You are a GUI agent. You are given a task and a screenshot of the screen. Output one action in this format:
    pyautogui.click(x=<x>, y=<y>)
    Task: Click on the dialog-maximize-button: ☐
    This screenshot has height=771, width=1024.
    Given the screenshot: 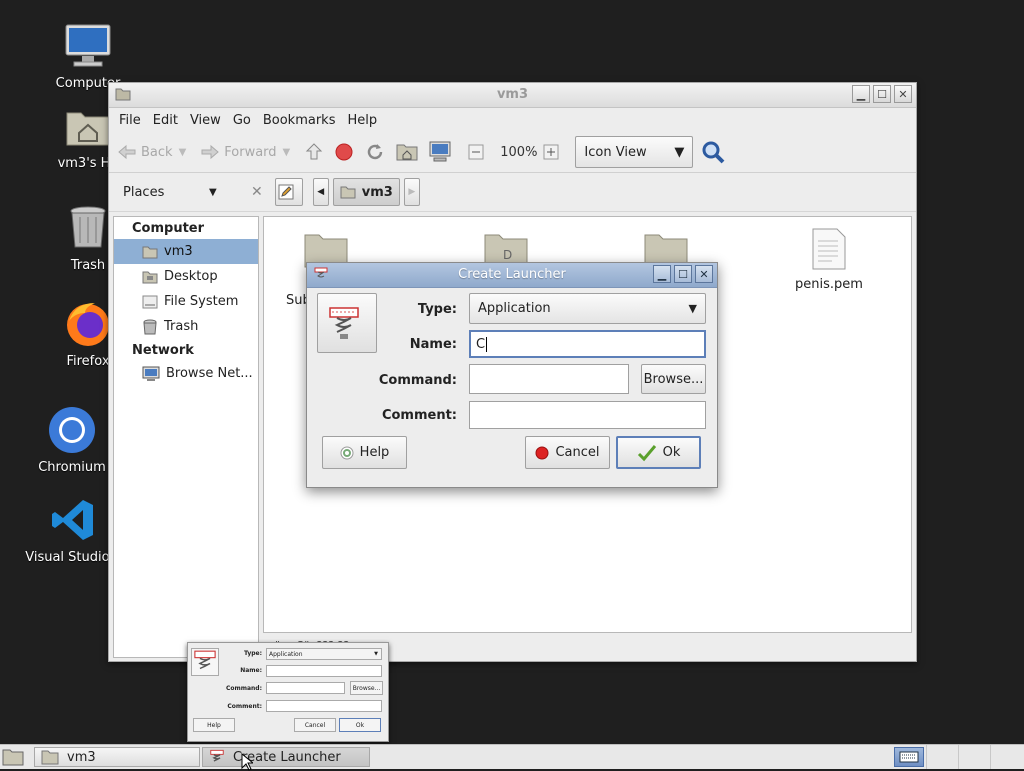 What is the action you would take?
    pyautogui.click(x=683, y=274)
    